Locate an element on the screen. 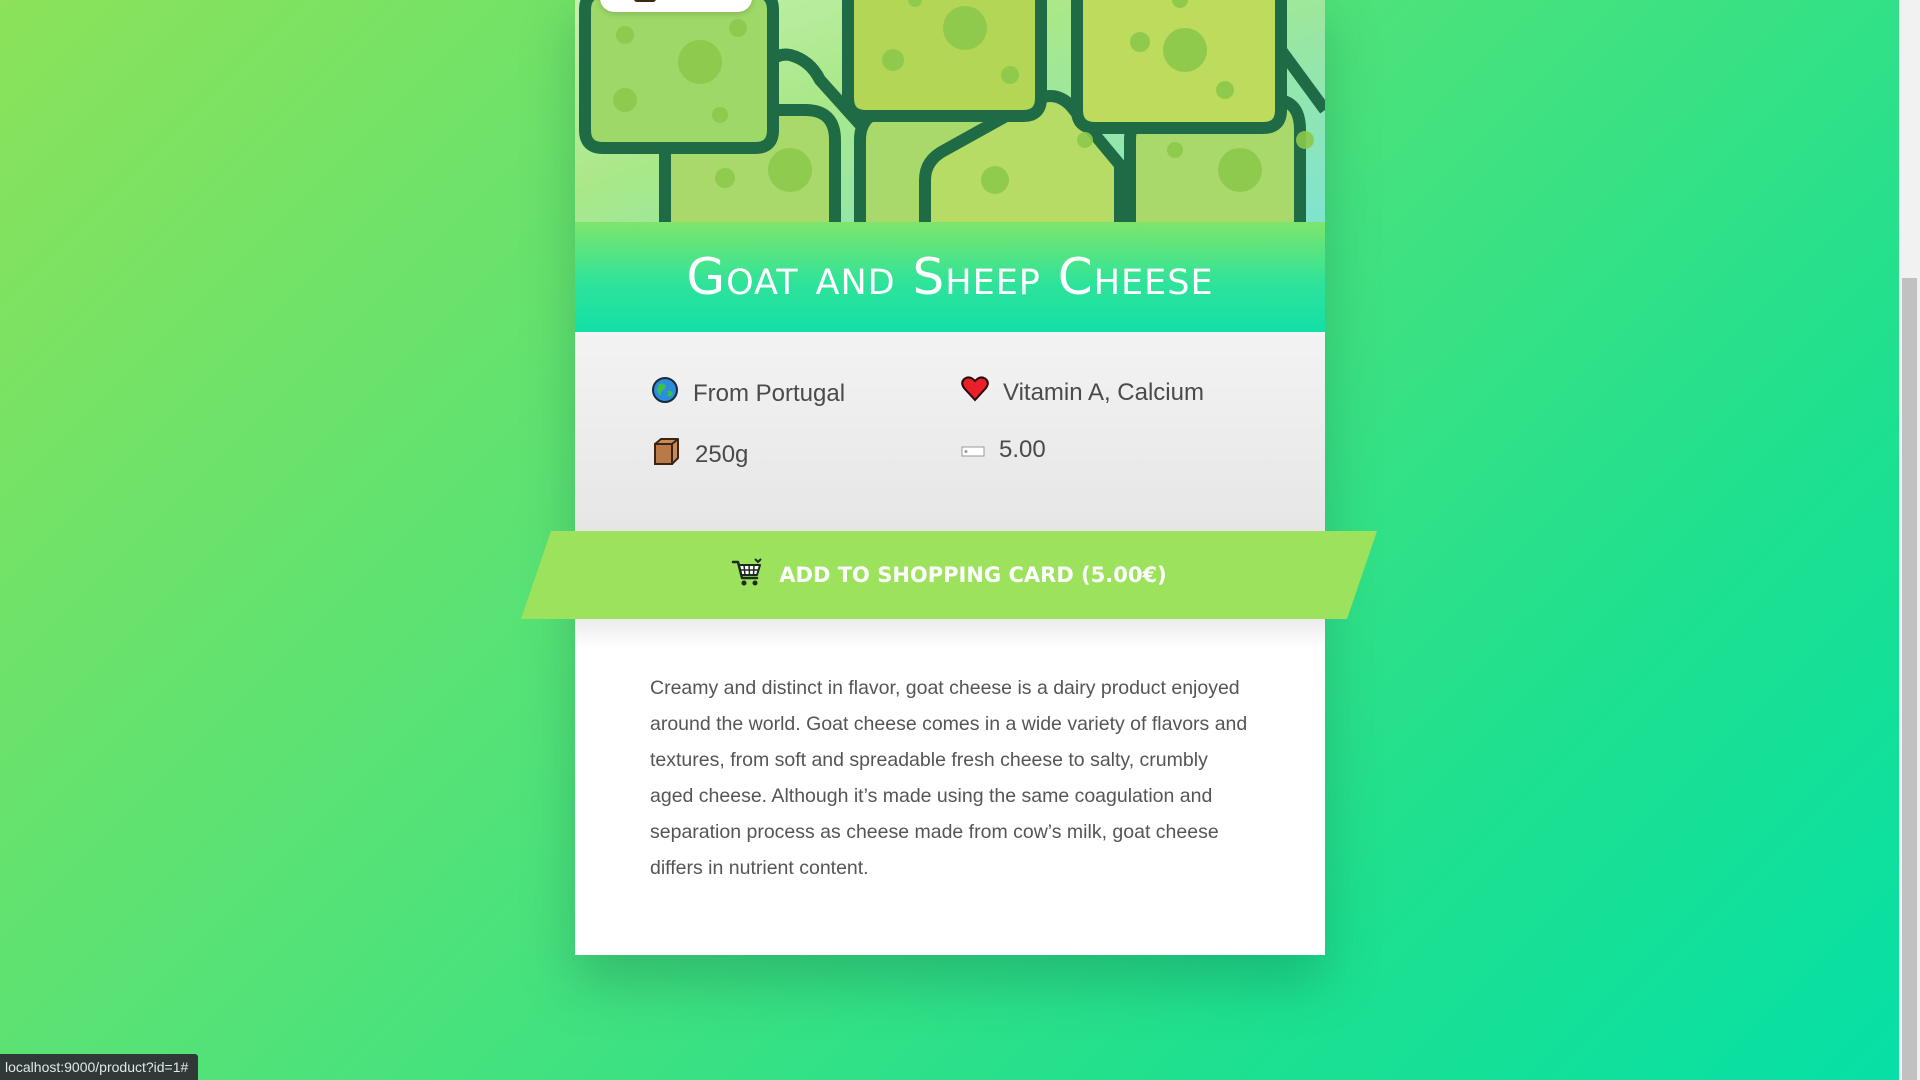 The width and height of the screenshot is (1920, 1080). fact-origin: From Portugal is located at coordinates (748, 393).